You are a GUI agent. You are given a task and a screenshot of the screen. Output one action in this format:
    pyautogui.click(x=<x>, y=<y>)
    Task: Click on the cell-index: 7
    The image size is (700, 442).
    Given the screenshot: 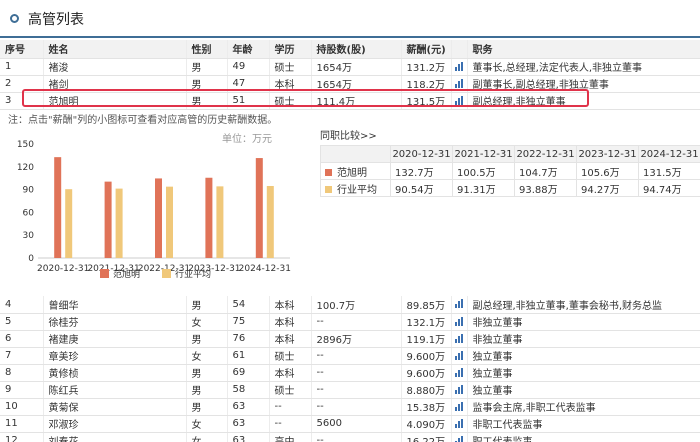 What is the action you would take?
    pyautogui.click(x=22, y=356)
    